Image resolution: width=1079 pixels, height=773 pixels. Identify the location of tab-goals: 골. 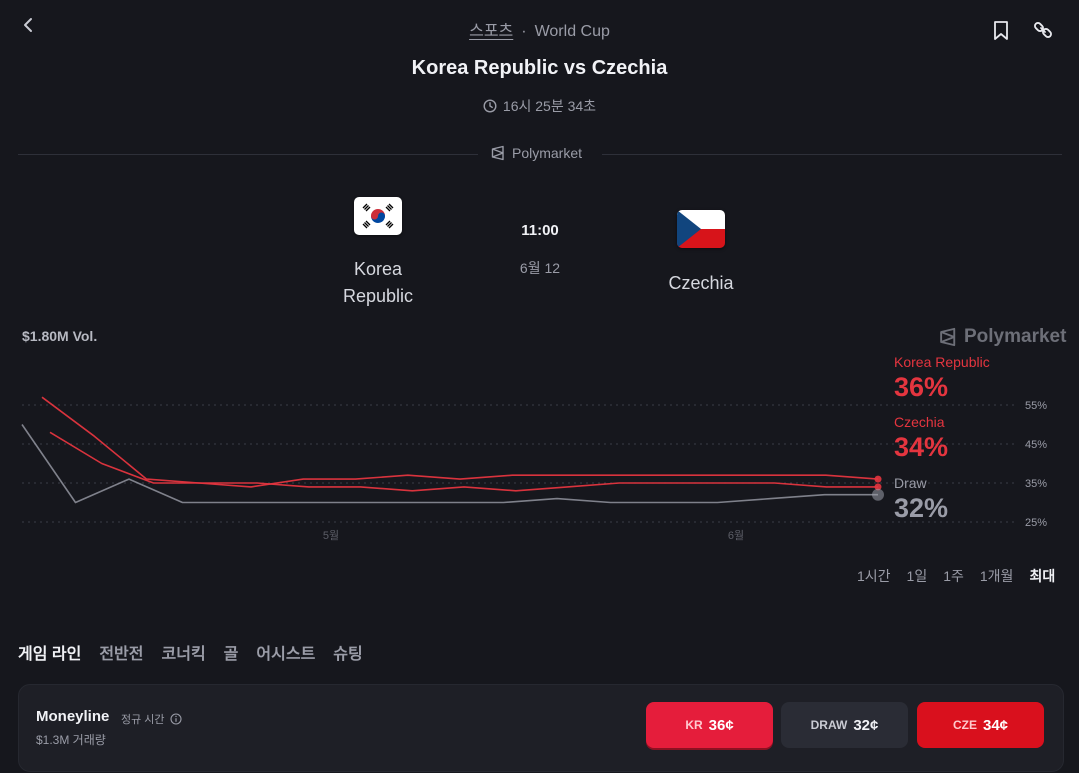
(231, 652).